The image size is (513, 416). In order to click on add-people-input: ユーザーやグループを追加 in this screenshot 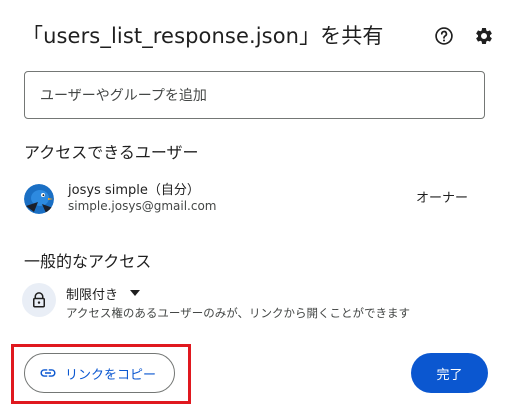, I will do `click(254, 95)`.